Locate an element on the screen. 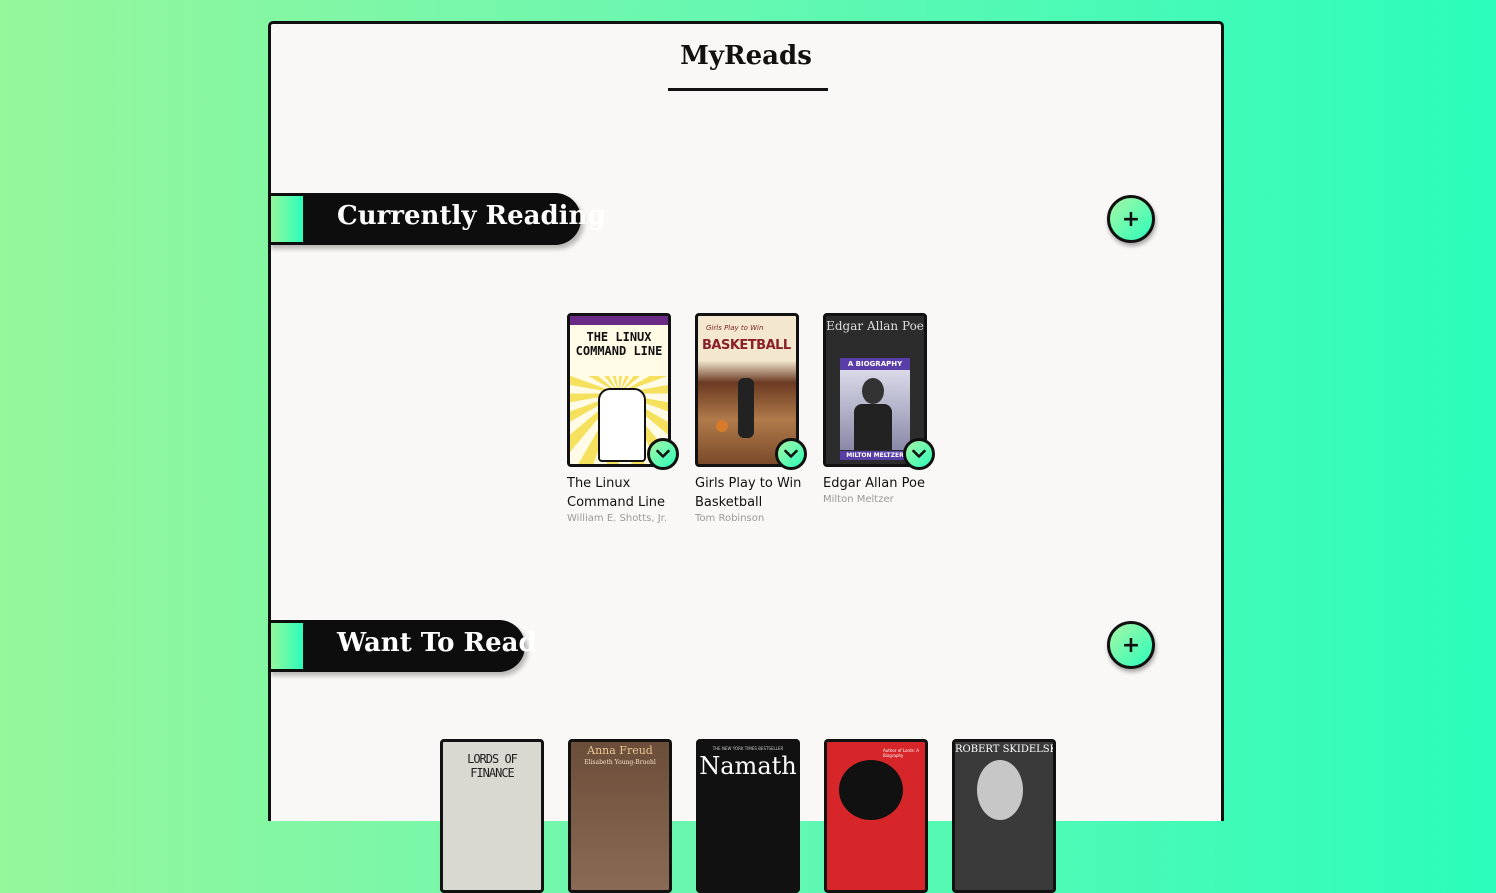 The width and height of the screenshot is (1496, 893). cover-title-line1: Namath is located at coordinates (748, 766).